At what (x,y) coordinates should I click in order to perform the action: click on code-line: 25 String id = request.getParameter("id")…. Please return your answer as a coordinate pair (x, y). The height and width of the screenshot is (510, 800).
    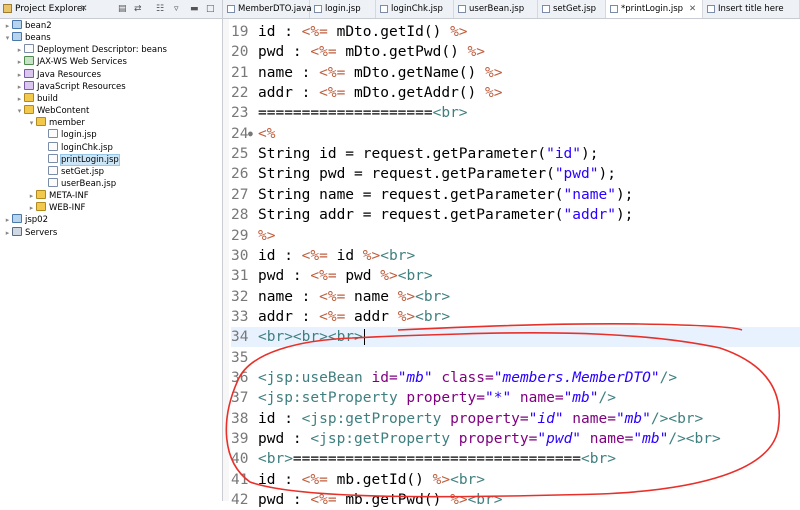
    Looking at the image, I should click on (515, 154).